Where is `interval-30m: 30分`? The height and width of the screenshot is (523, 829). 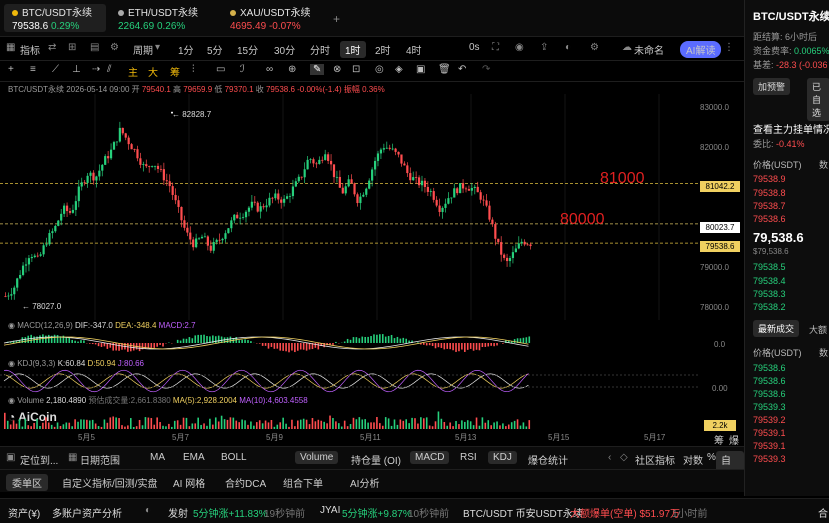
interval-30m: 30分 is located at coordinates (284, 49).